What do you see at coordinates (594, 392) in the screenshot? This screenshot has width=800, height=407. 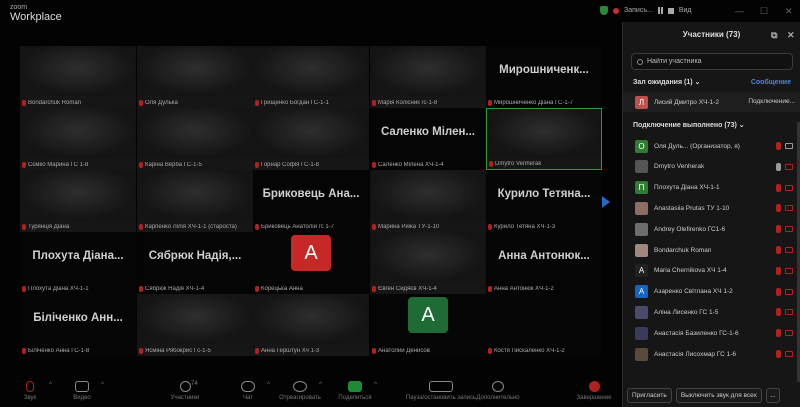 I see `end-meeting-button: Завершение` at bounding box center [594, 392].